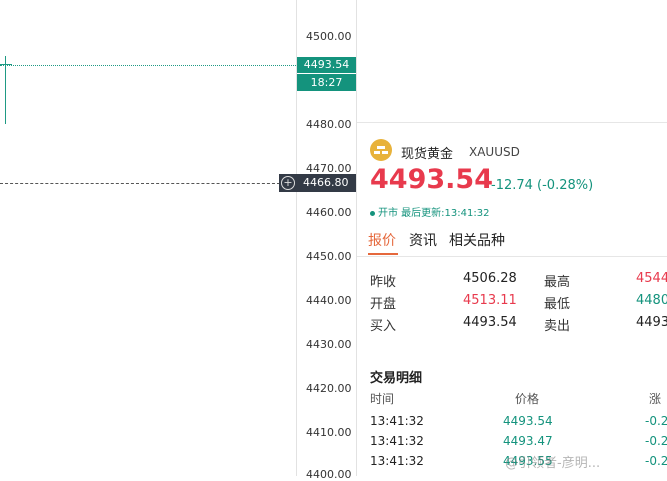  Describe the element at coordinates (655, 399) in the screenshot. I see `col-change: 涨` at that location.